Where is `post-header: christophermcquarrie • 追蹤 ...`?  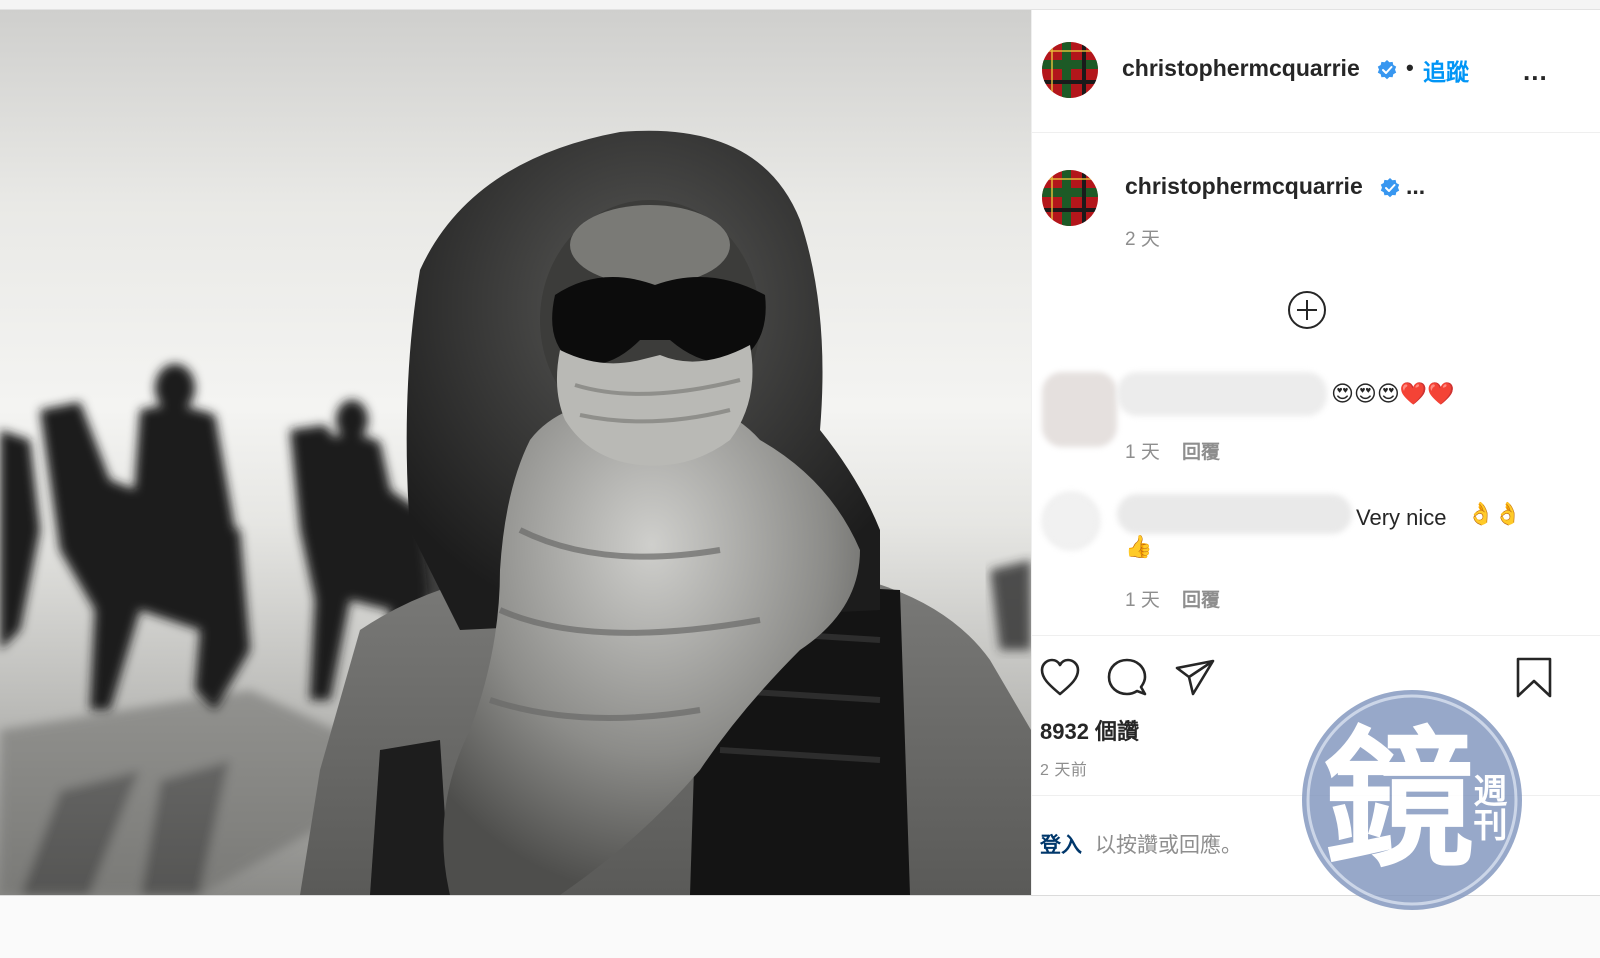 post-header: christophermcquarrie • 追蹤 ... is located at coordinates (1316, 71).